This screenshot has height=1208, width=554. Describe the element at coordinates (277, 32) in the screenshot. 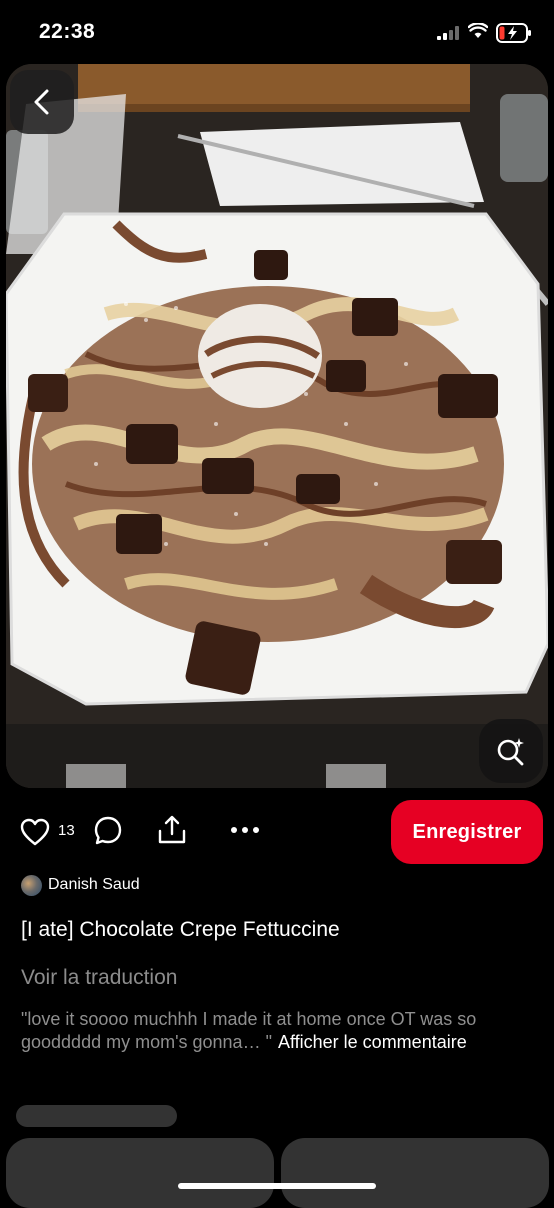

I see `status-bar: 22:38` at that location.